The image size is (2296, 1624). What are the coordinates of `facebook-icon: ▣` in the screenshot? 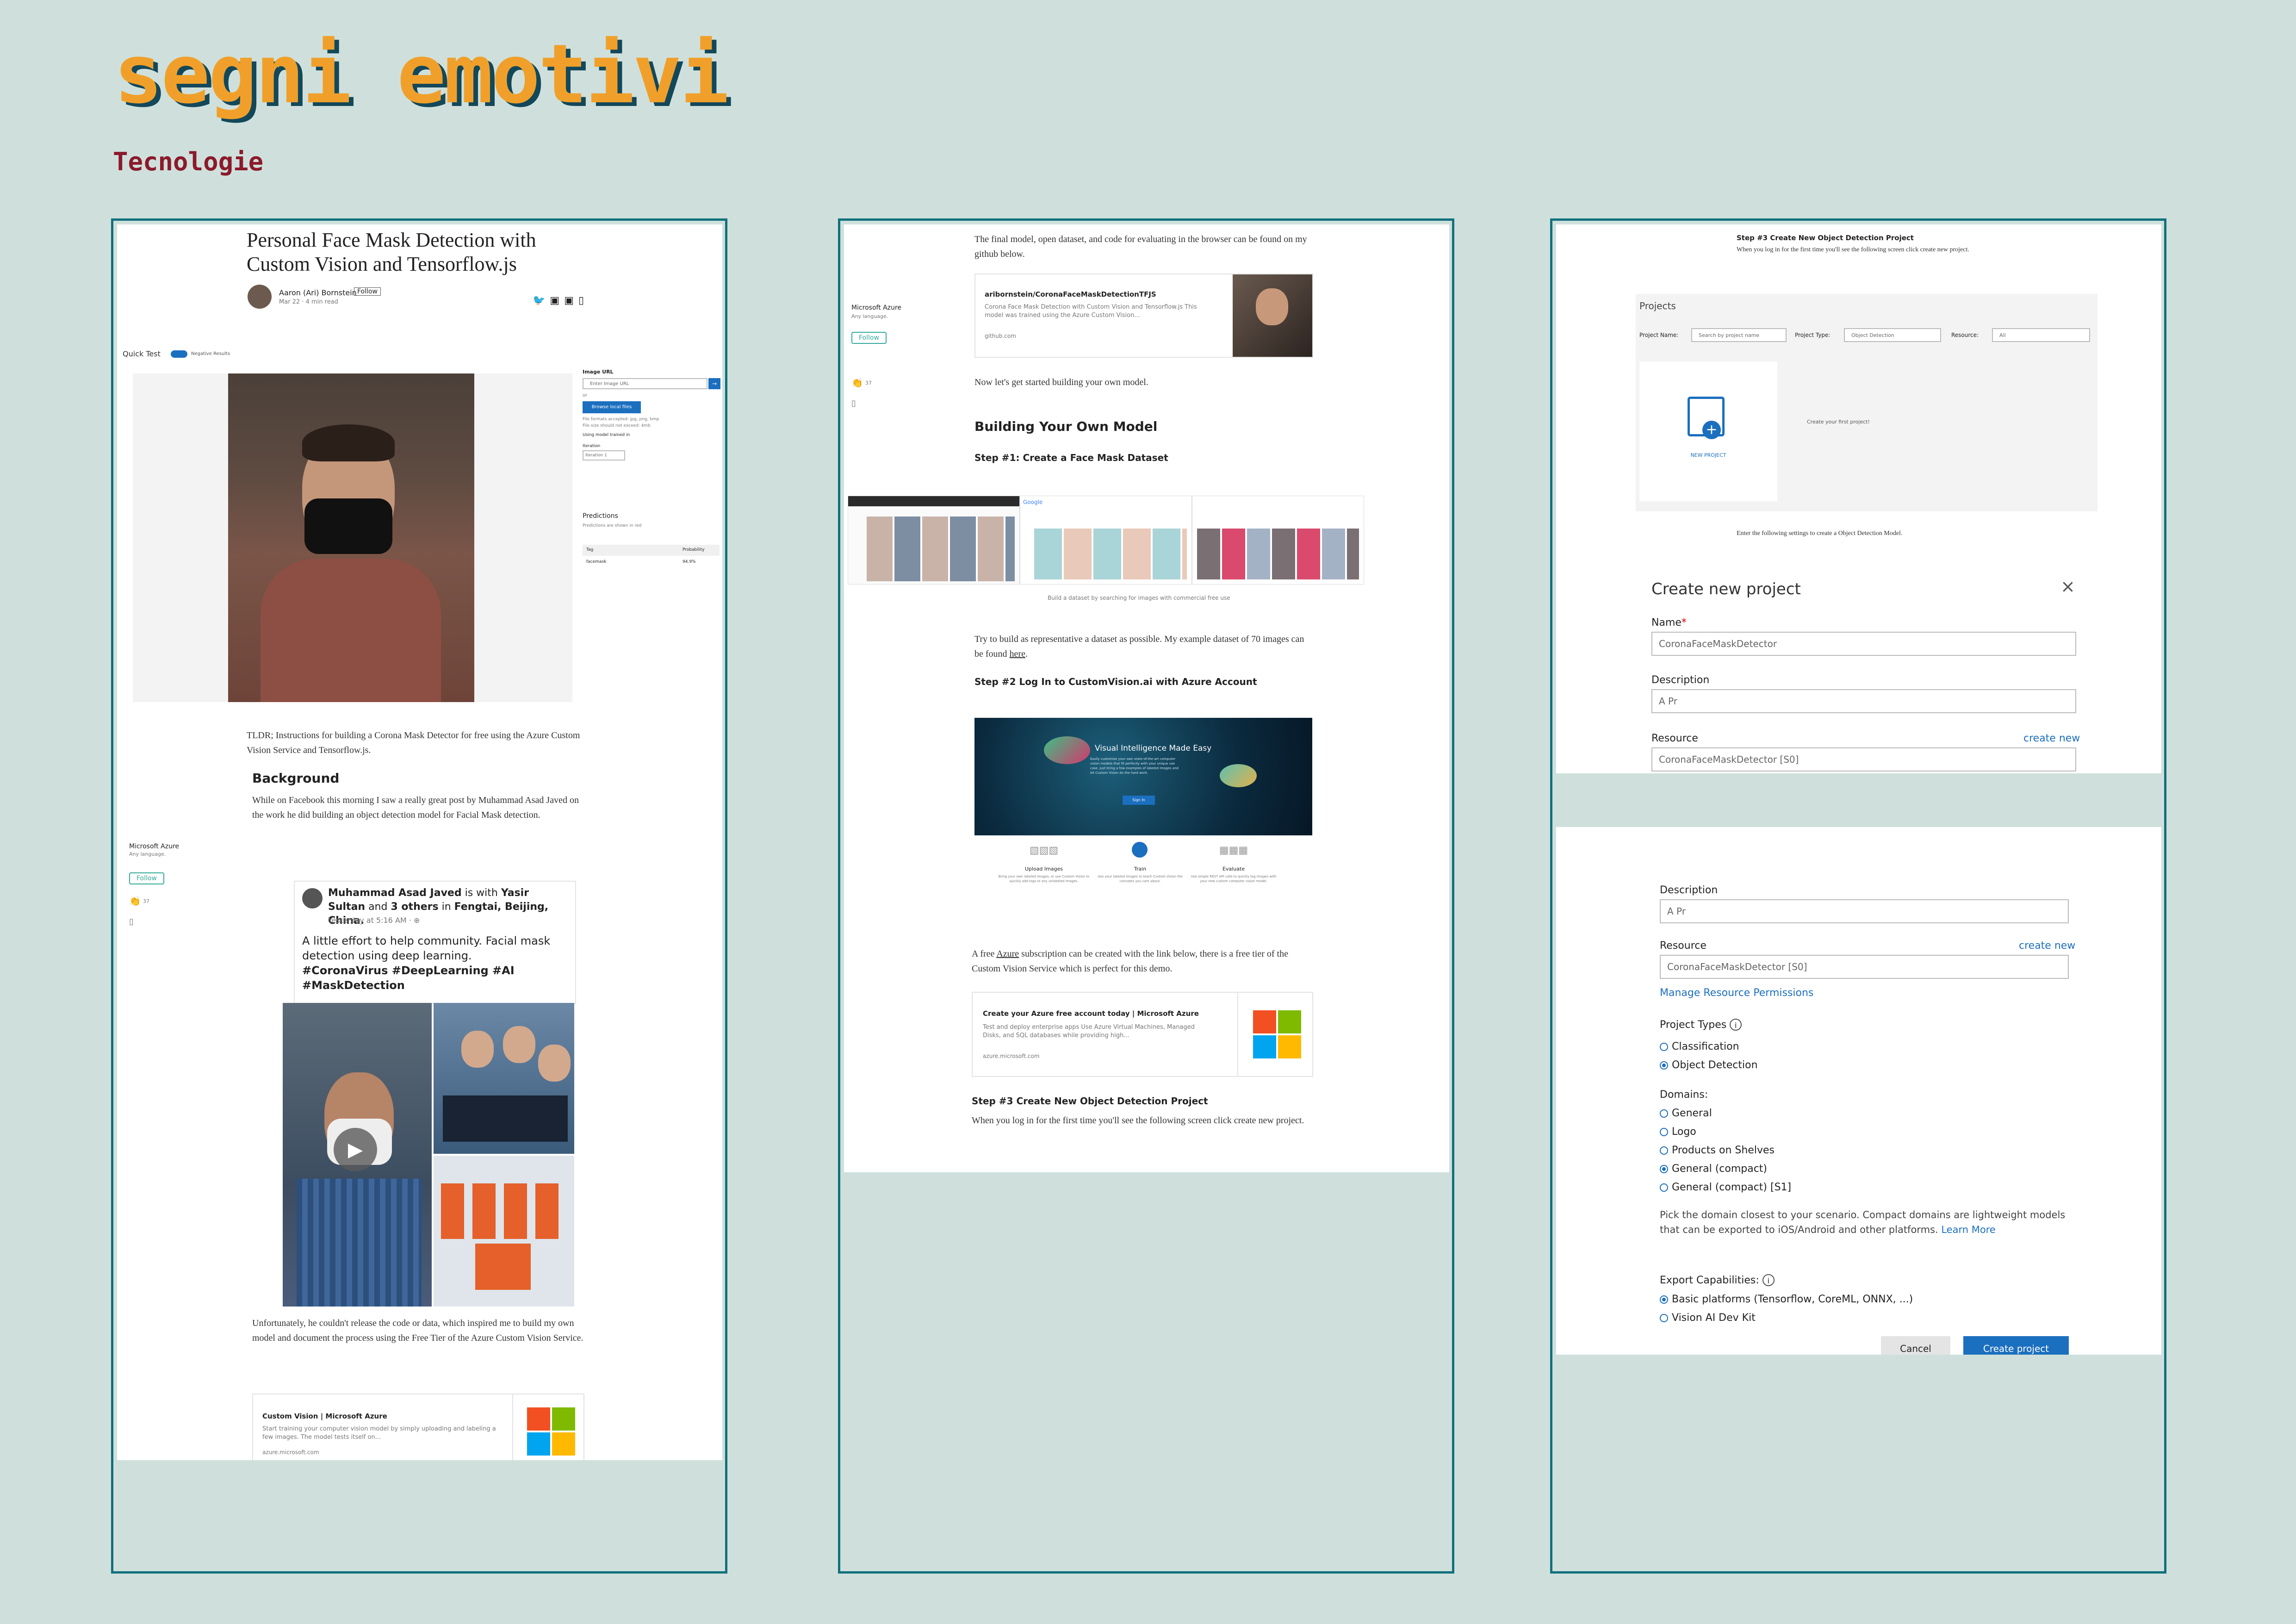 It's located at (571, 300).